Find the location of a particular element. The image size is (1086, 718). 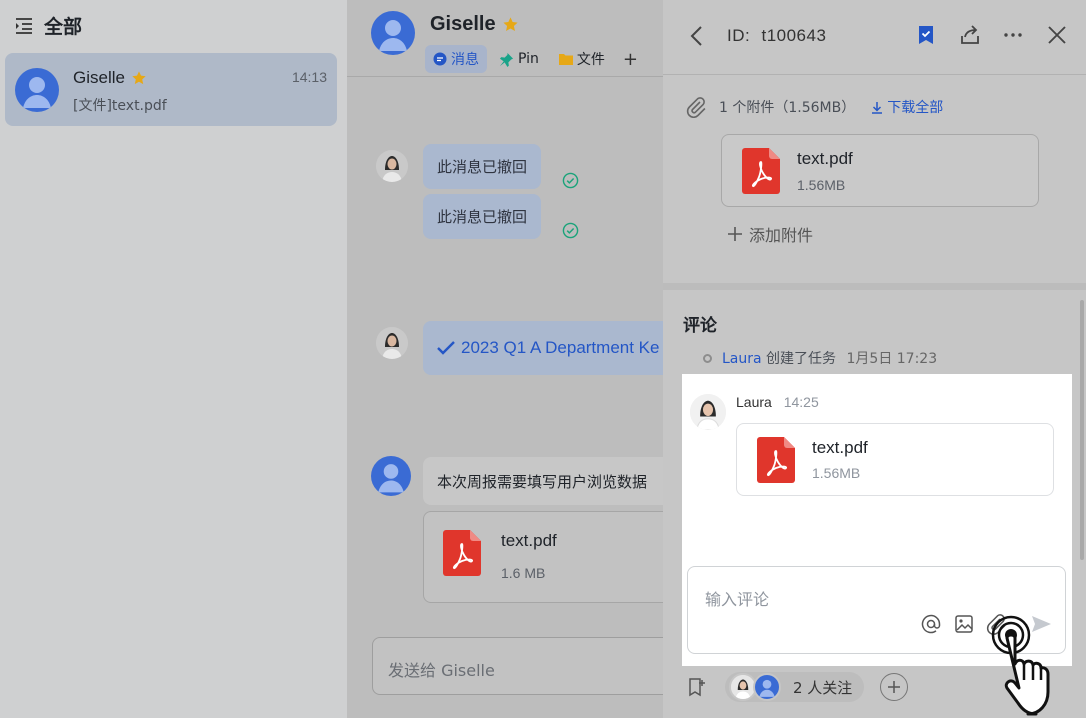

comments-title: 评论 is located at coordinates (700, 326).